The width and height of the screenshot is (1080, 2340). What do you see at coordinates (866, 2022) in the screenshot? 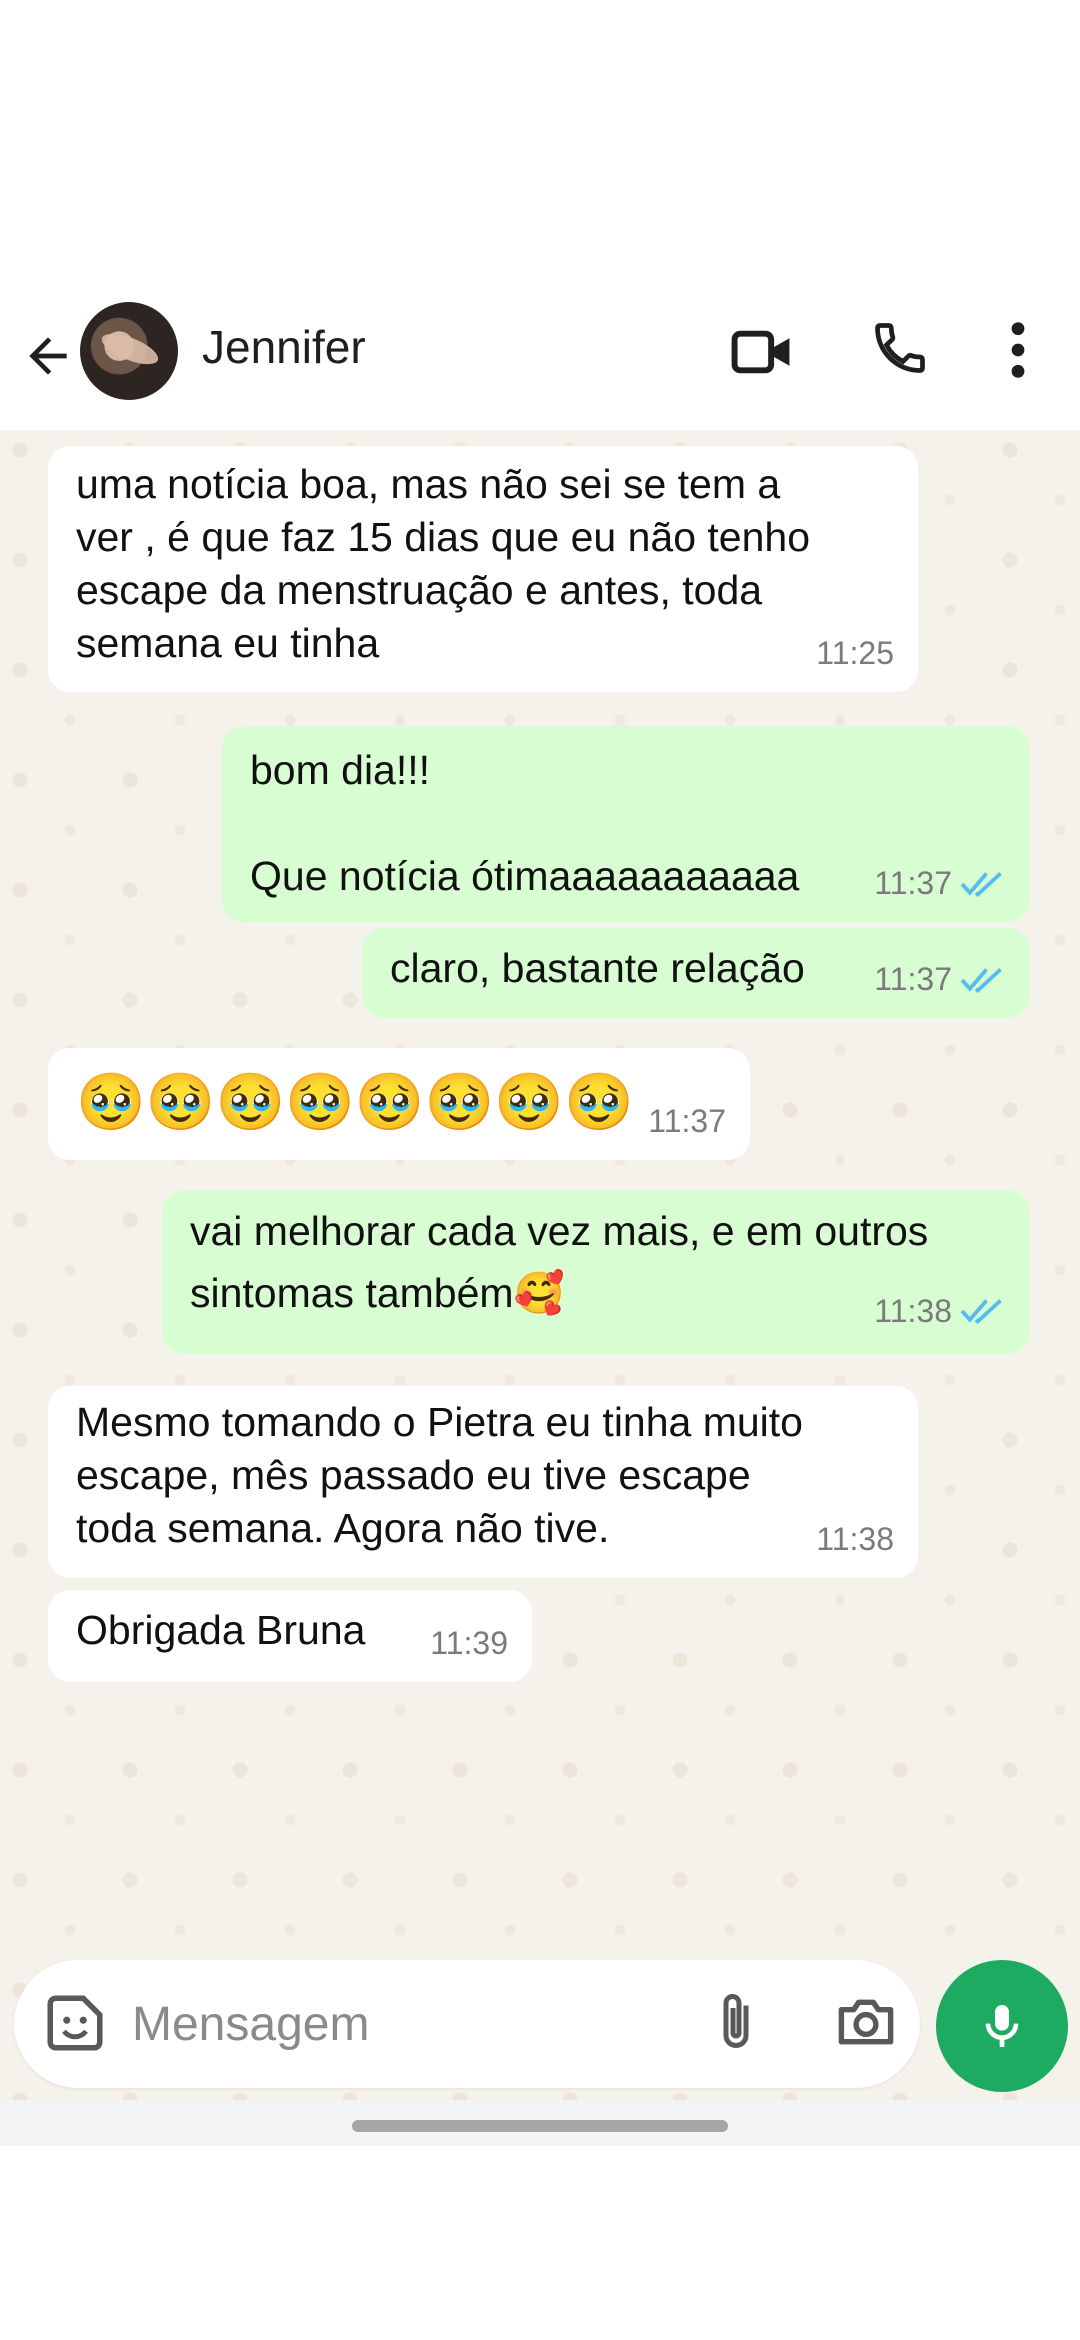
I see `camera-icon` at bounding box center [866, 2022].